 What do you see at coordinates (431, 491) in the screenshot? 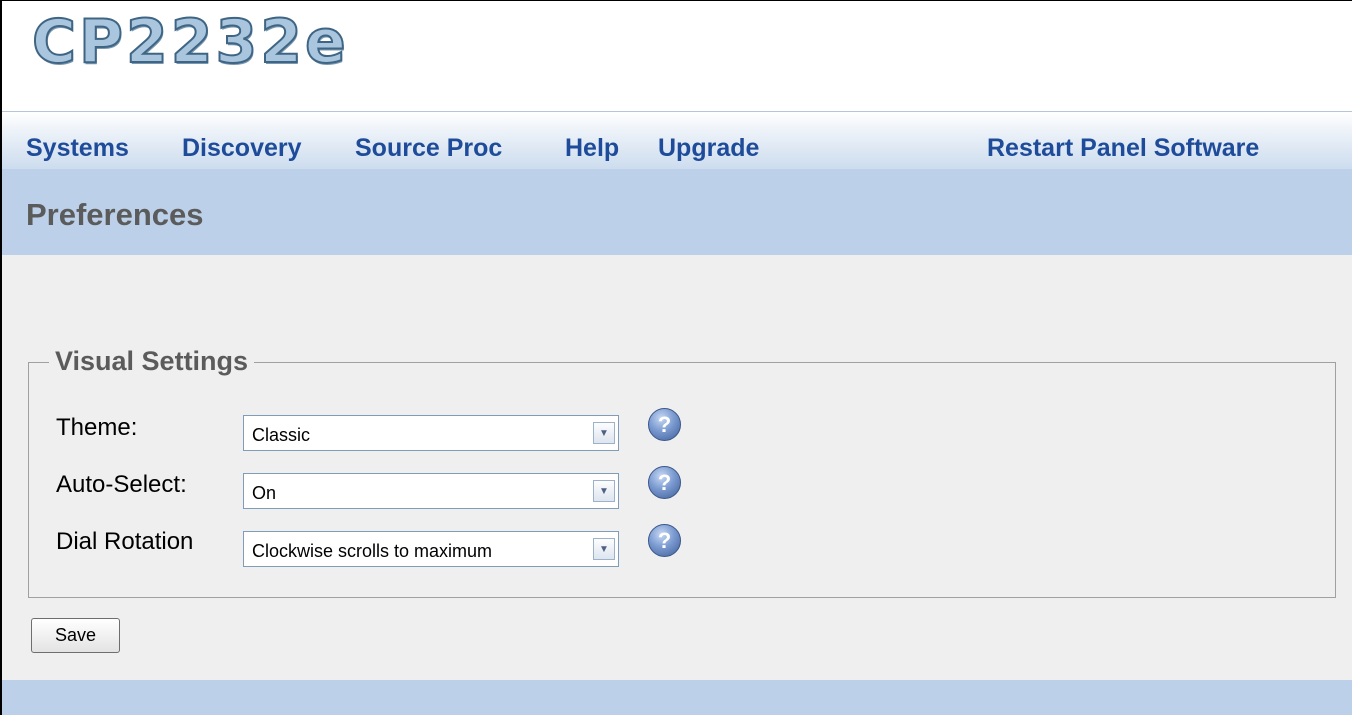
I see `auto-select-select: On ▼` at bounding box center [431, 491].